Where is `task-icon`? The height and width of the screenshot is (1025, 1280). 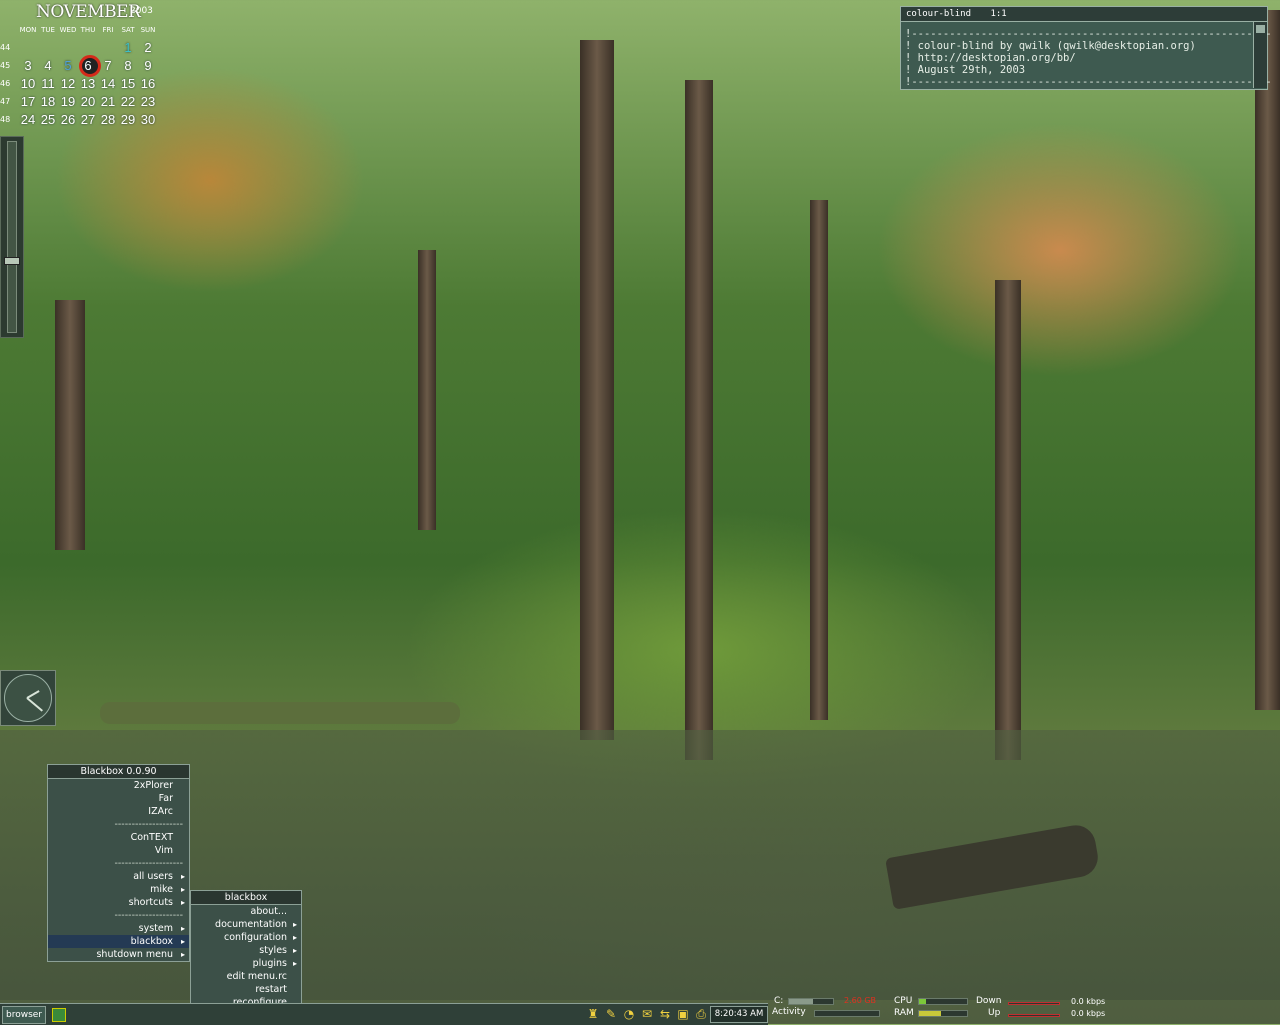 task-icon is located at coordinates (59, 1015).